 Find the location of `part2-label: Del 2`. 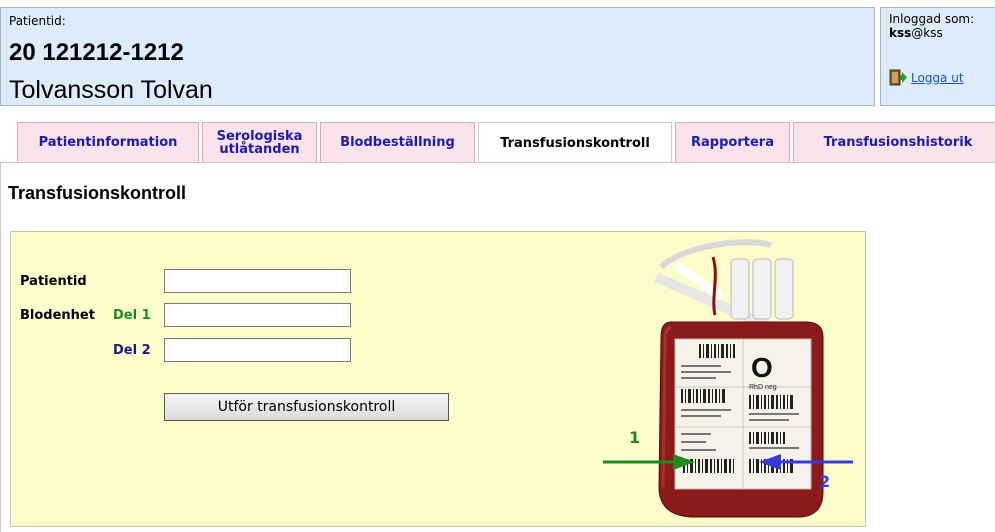

part2-label: Del 2 is located at coordinates (132, 350).